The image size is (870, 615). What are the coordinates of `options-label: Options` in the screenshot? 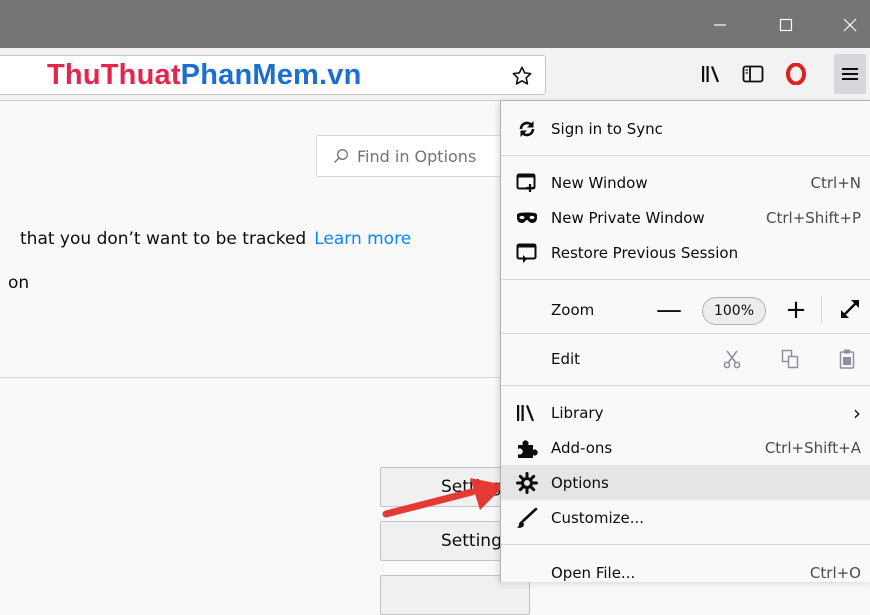 It's located at (580, 482).